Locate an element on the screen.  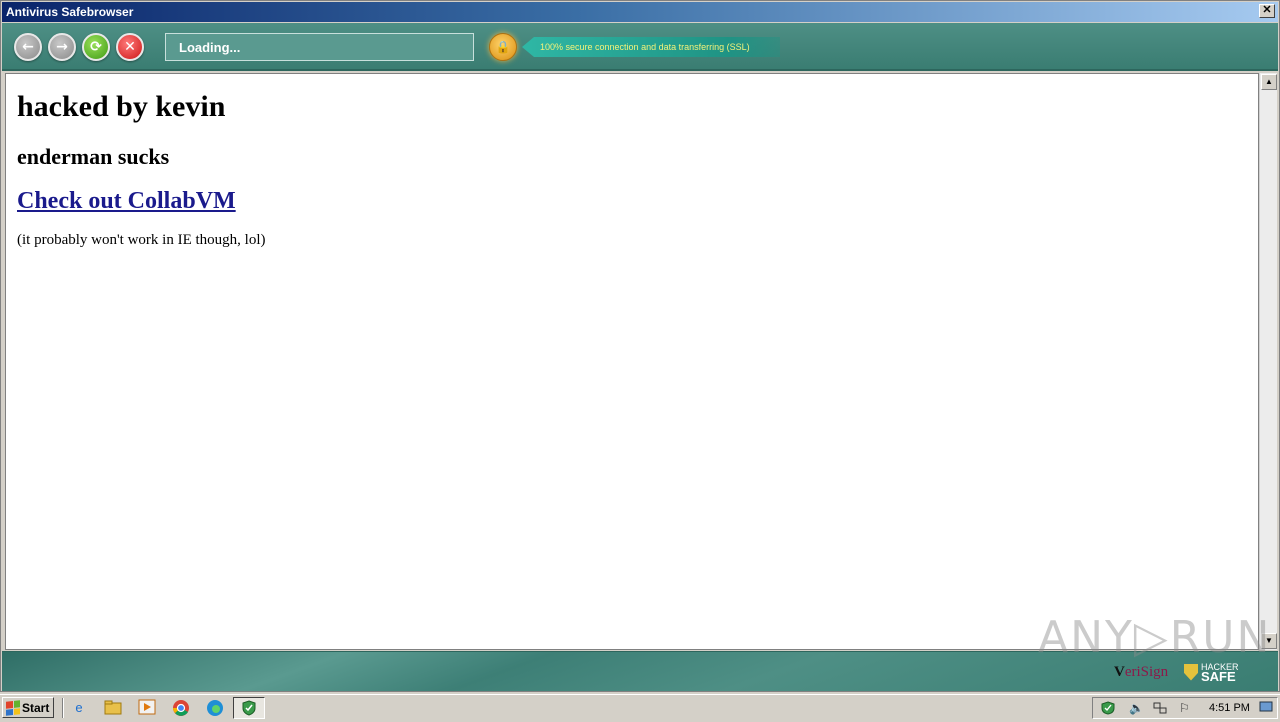
quicklaunch-separator is located at coordinates (63, 708).